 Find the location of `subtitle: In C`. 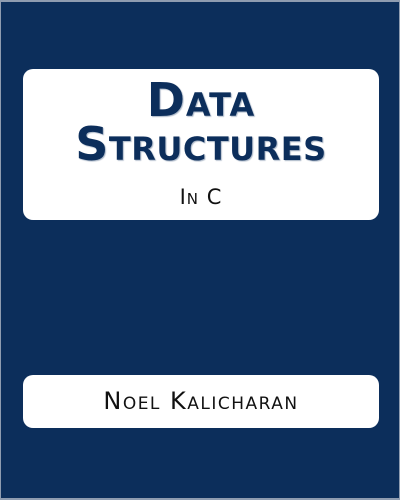

subtitle: In C is located at coordinates (201, 197).